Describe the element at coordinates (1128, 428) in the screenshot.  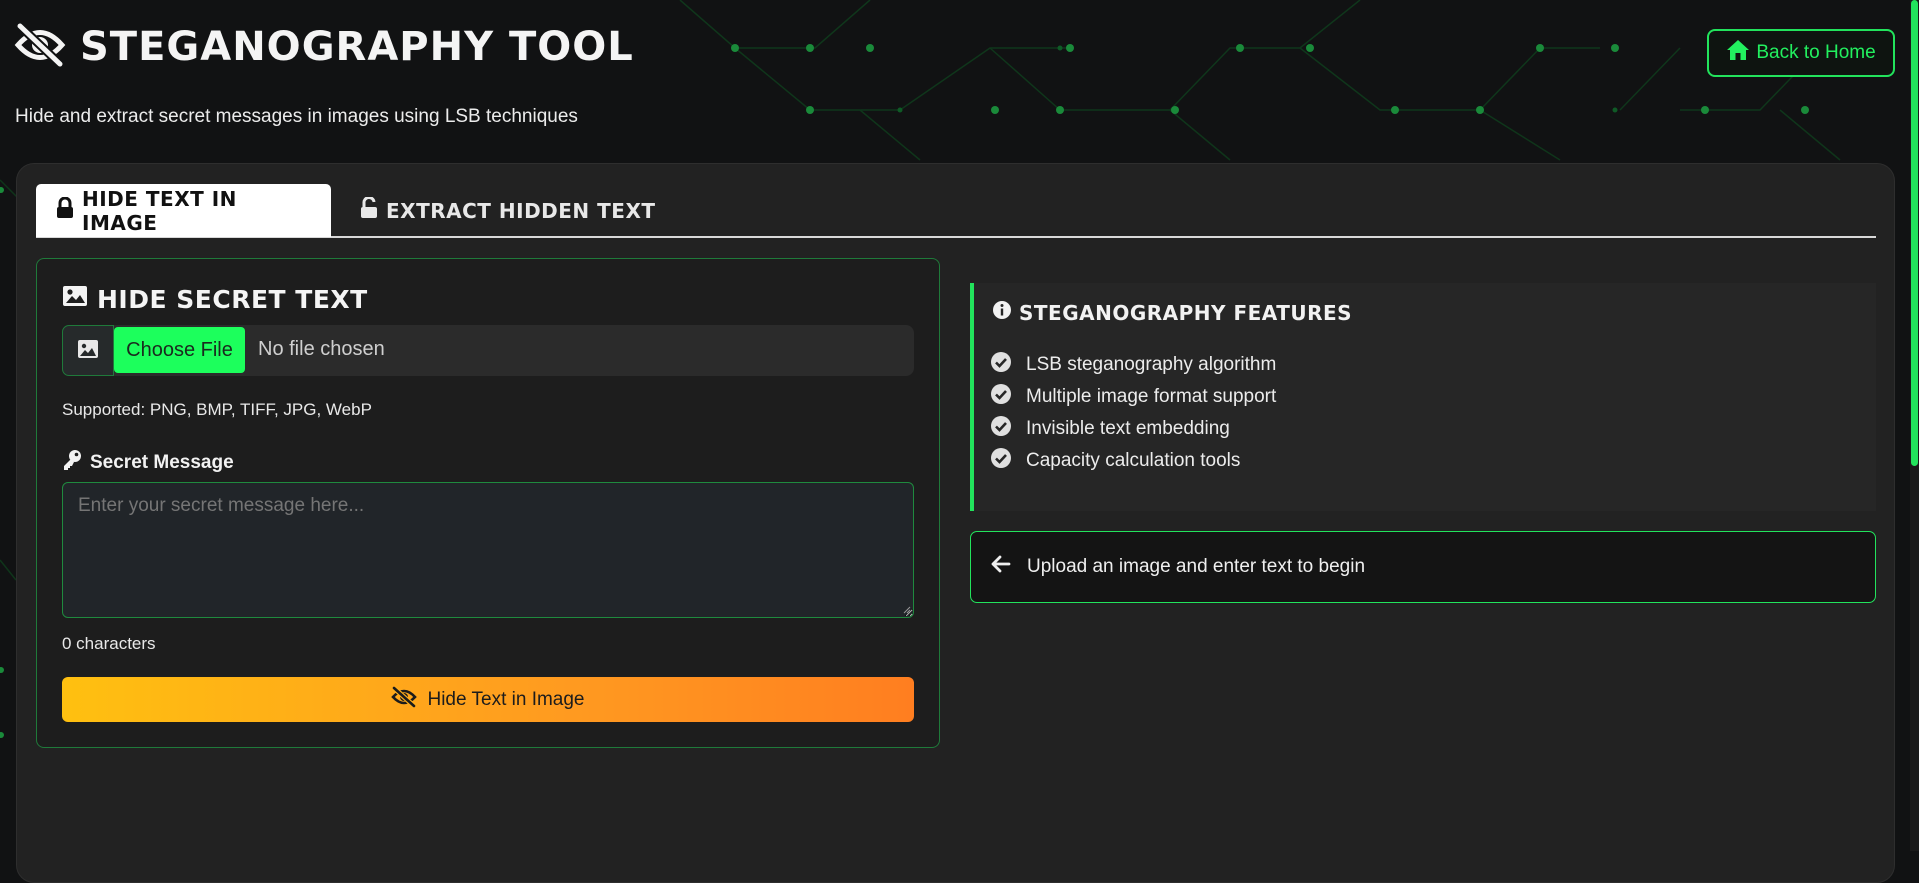
I see `feature-label: Invisible text embedding` at that location.